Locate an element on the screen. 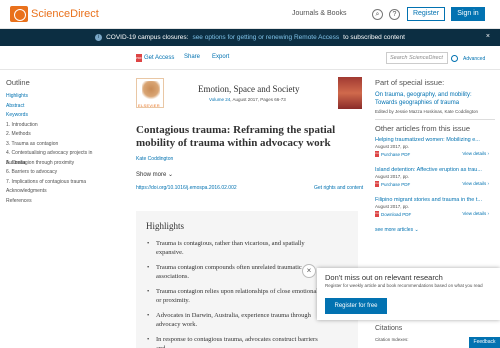  register-free-button: Register for free is located at coordinates (356, 306).